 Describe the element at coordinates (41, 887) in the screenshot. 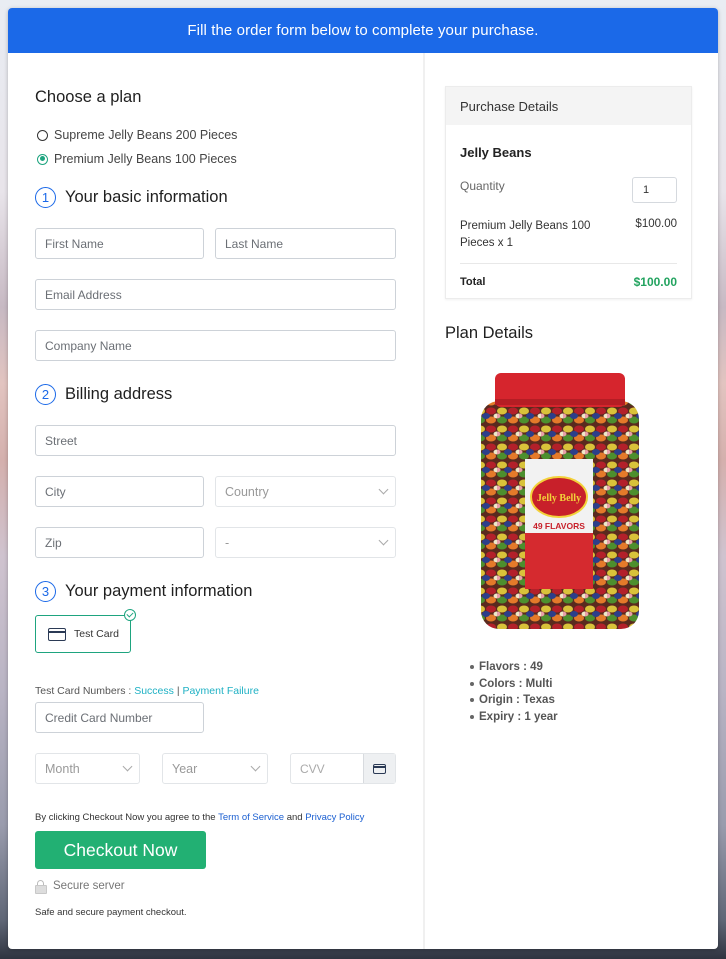

I see `lock-icon` at that location.